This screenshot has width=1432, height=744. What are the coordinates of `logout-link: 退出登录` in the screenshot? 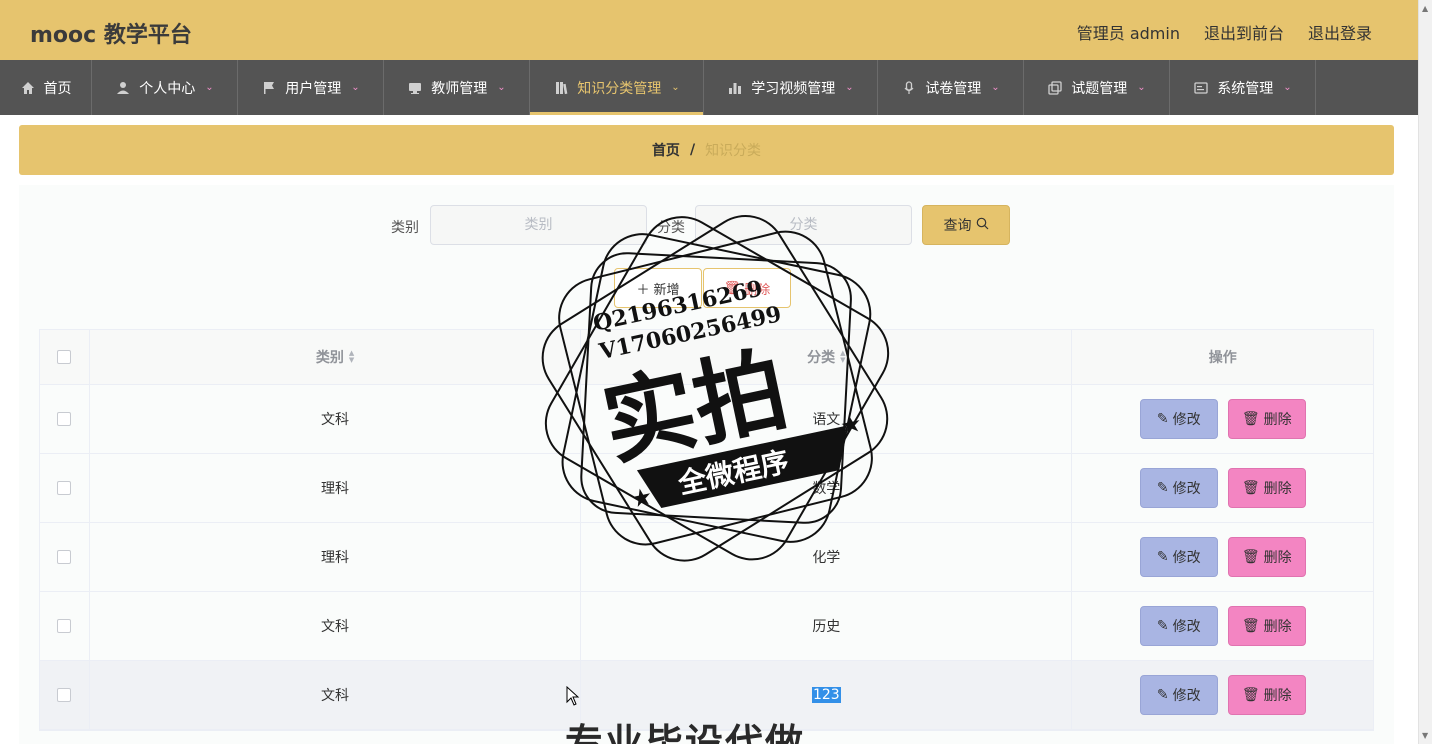 It's located at (1340, 32).